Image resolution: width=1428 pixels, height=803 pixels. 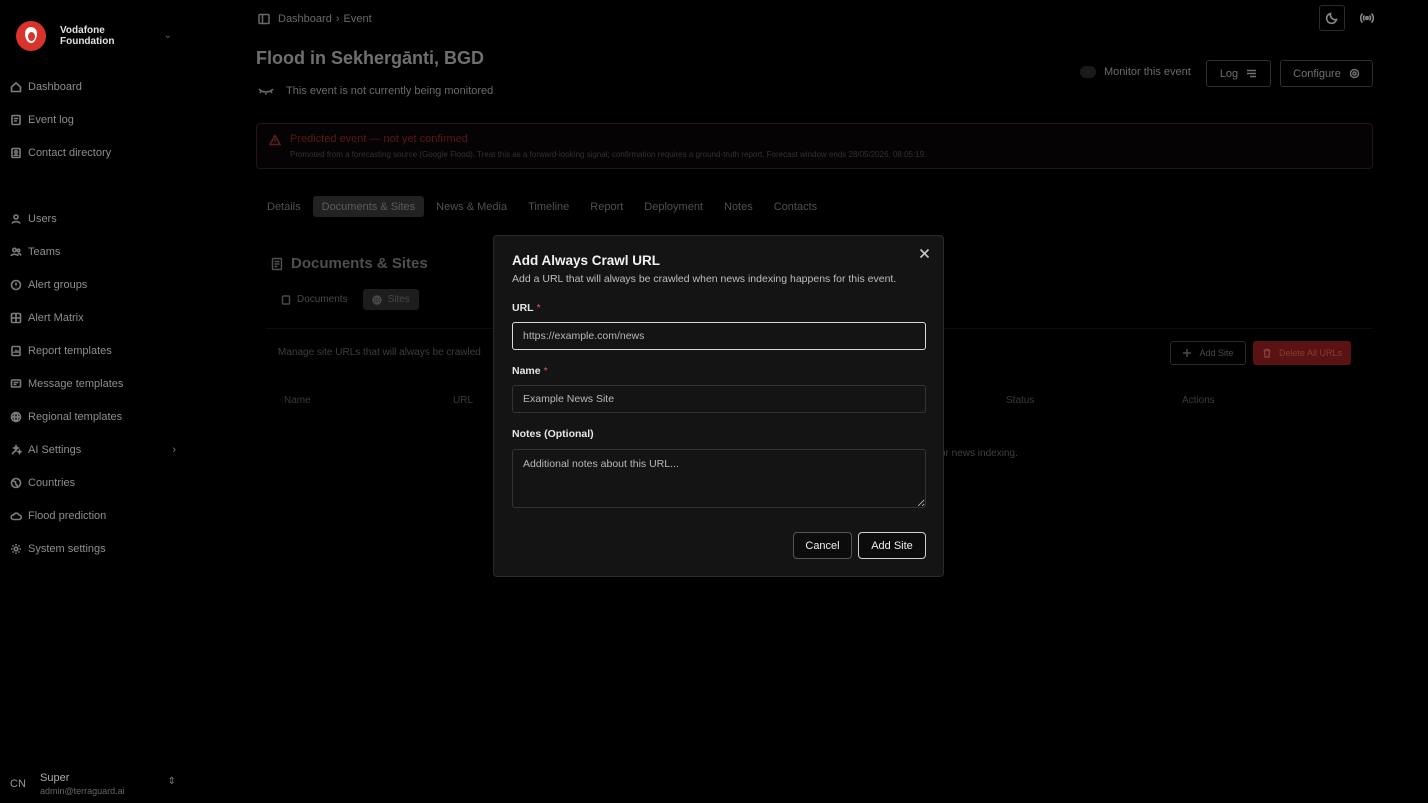 I want to click on cancel-button: Cancel, so click(x=822, y=545).